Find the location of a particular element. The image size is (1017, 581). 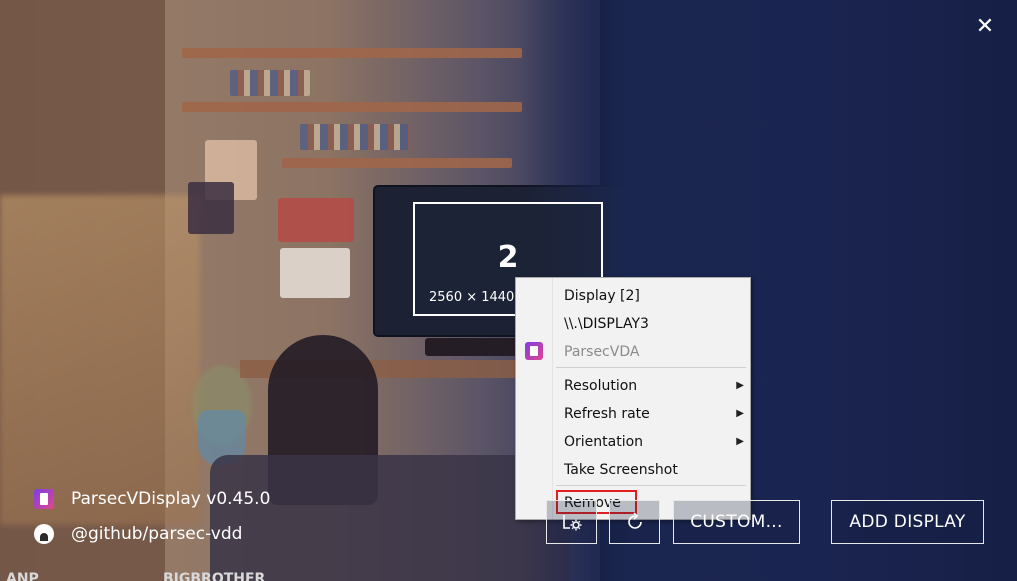

menu-item-orientation: Orientation ▶ is located at coordinates (654, 442).